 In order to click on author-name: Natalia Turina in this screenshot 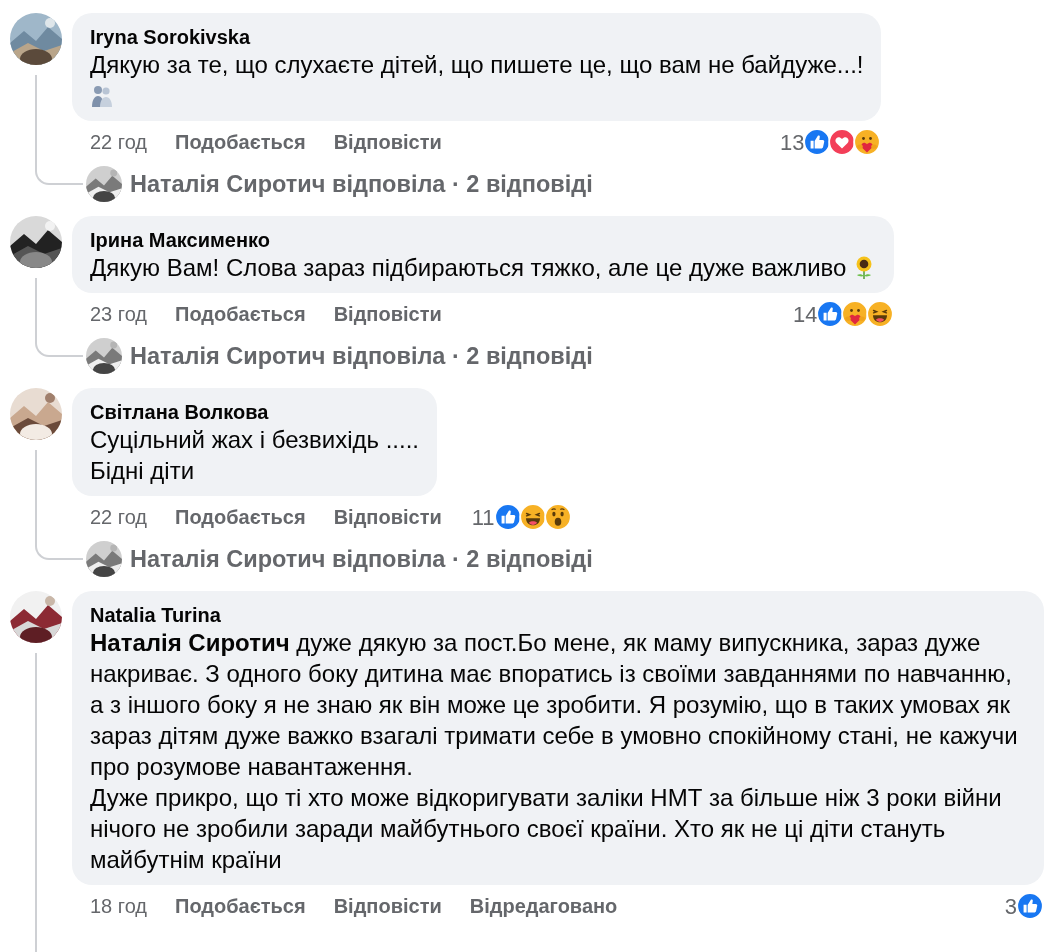, I will do `click(558, 615)`.